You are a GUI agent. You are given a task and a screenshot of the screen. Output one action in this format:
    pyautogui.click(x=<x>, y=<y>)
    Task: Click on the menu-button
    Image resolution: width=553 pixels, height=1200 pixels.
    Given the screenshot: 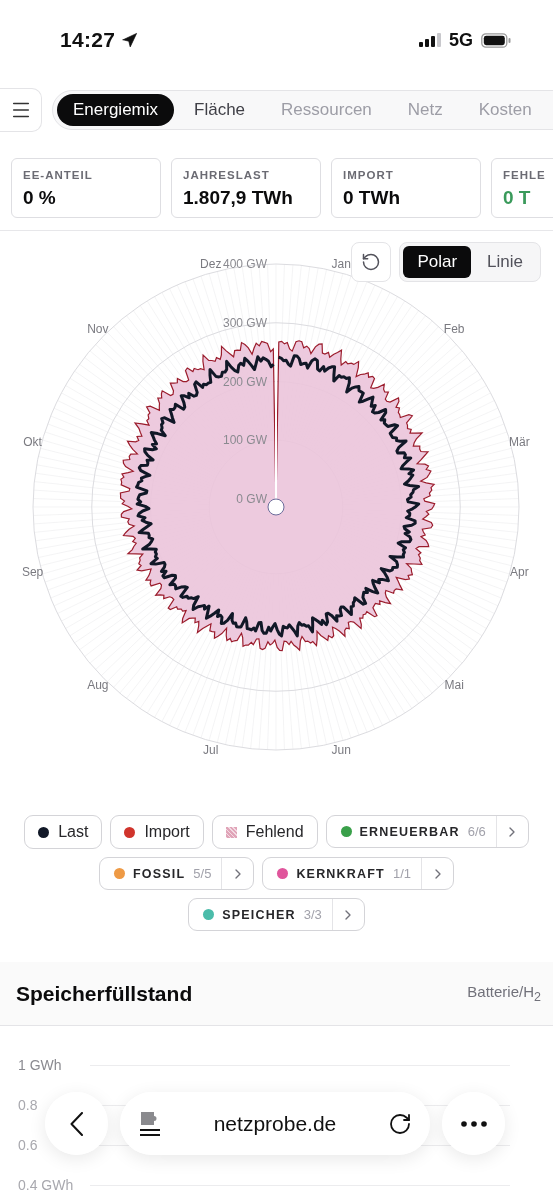 What is the action you would take?
    pyautogui.click(x=21, y=110)
    